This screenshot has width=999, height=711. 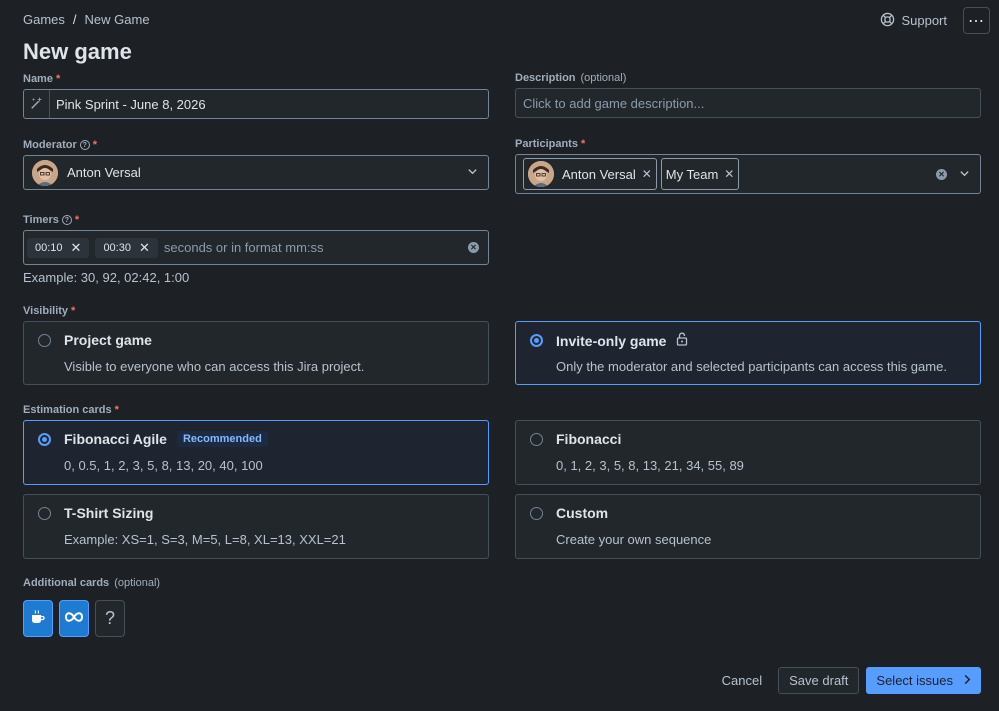 What do you see at coordinates (117, 19) in the screenshot?
I see `breadcrumb-current: New Game` at bounding box center [117, 19].